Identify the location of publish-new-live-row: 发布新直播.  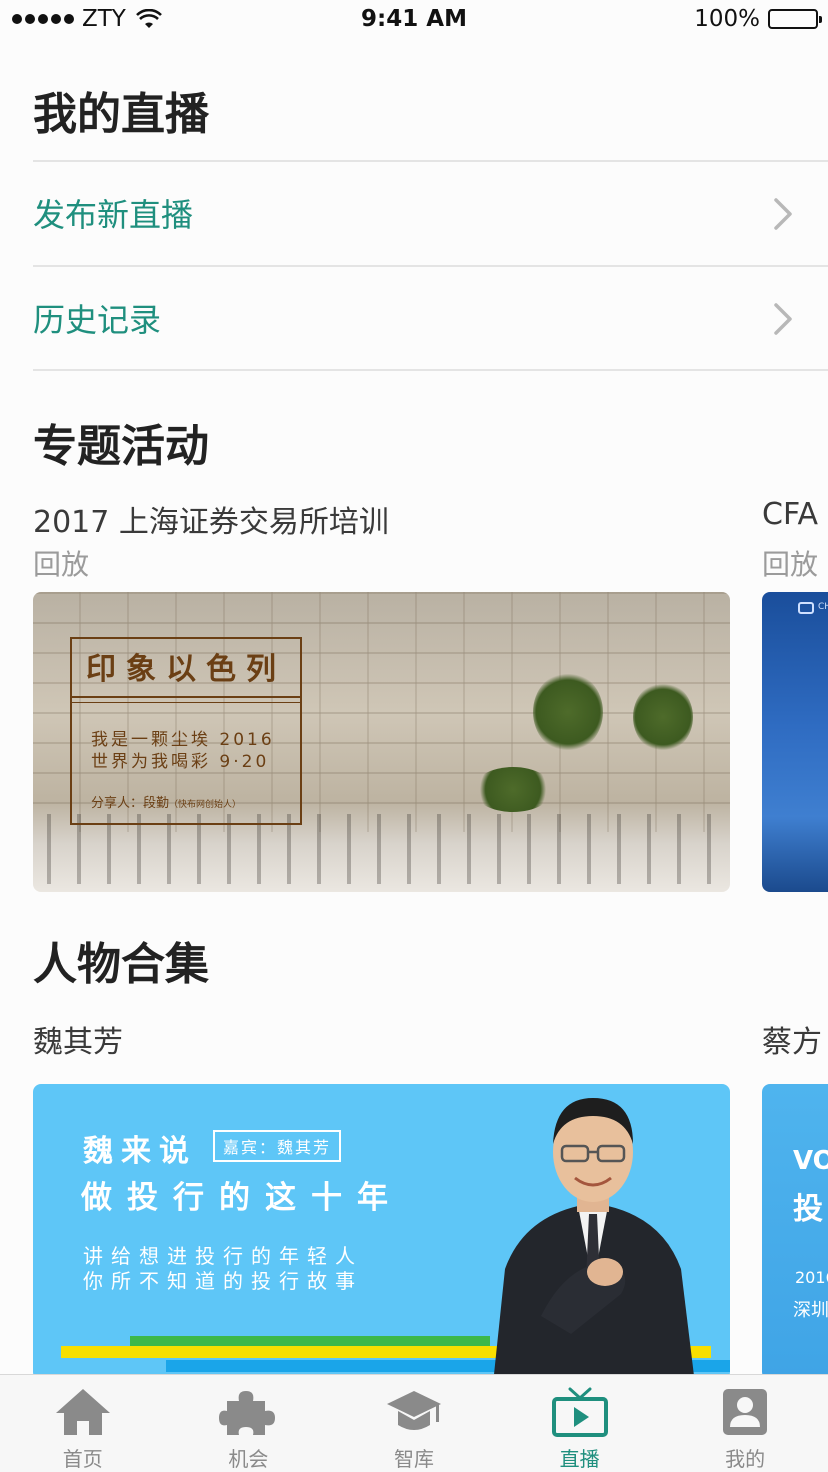
(430, 213).